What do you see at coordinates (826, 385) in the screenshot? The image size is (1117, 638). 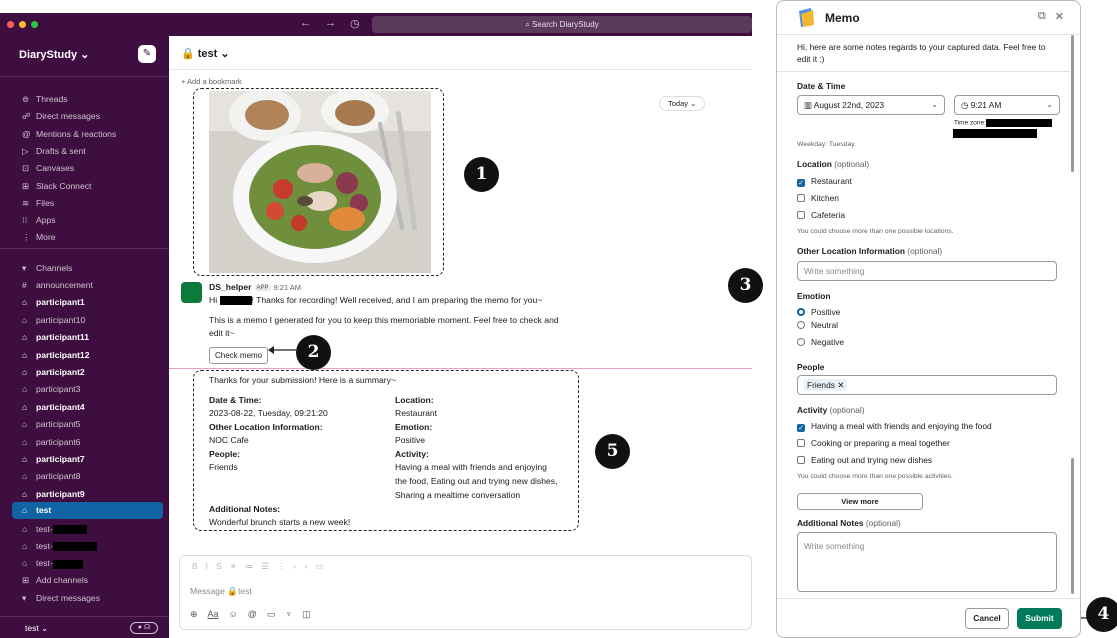 I see `people-chip-friends: Friends ✕` at bounding box center [826, 385].